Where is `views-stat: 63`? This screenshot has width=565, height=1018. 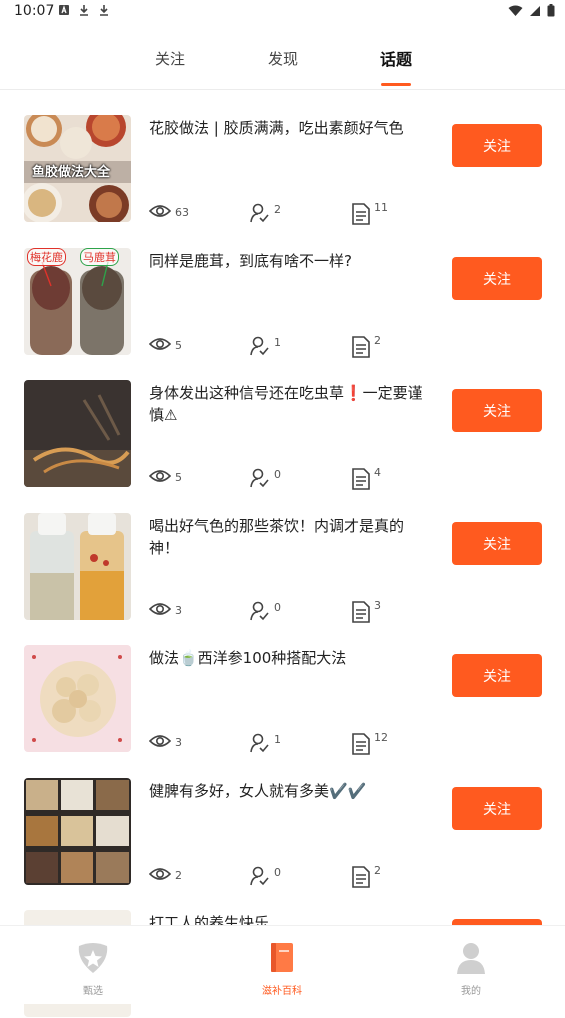
views-stat: 63 is located at coordinates (169, 211).